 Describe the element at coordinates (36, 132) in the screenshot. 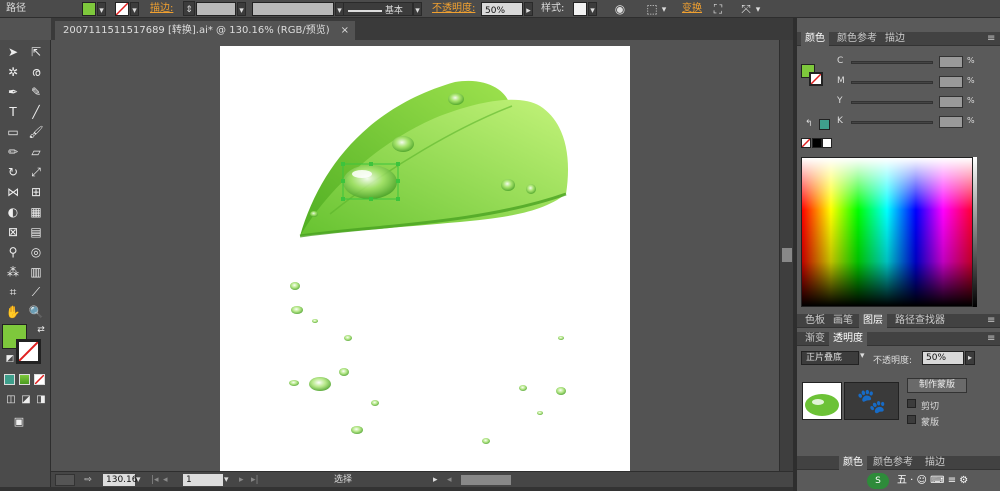

I see `paintbrush-tool-icon: 🖌` at that location.